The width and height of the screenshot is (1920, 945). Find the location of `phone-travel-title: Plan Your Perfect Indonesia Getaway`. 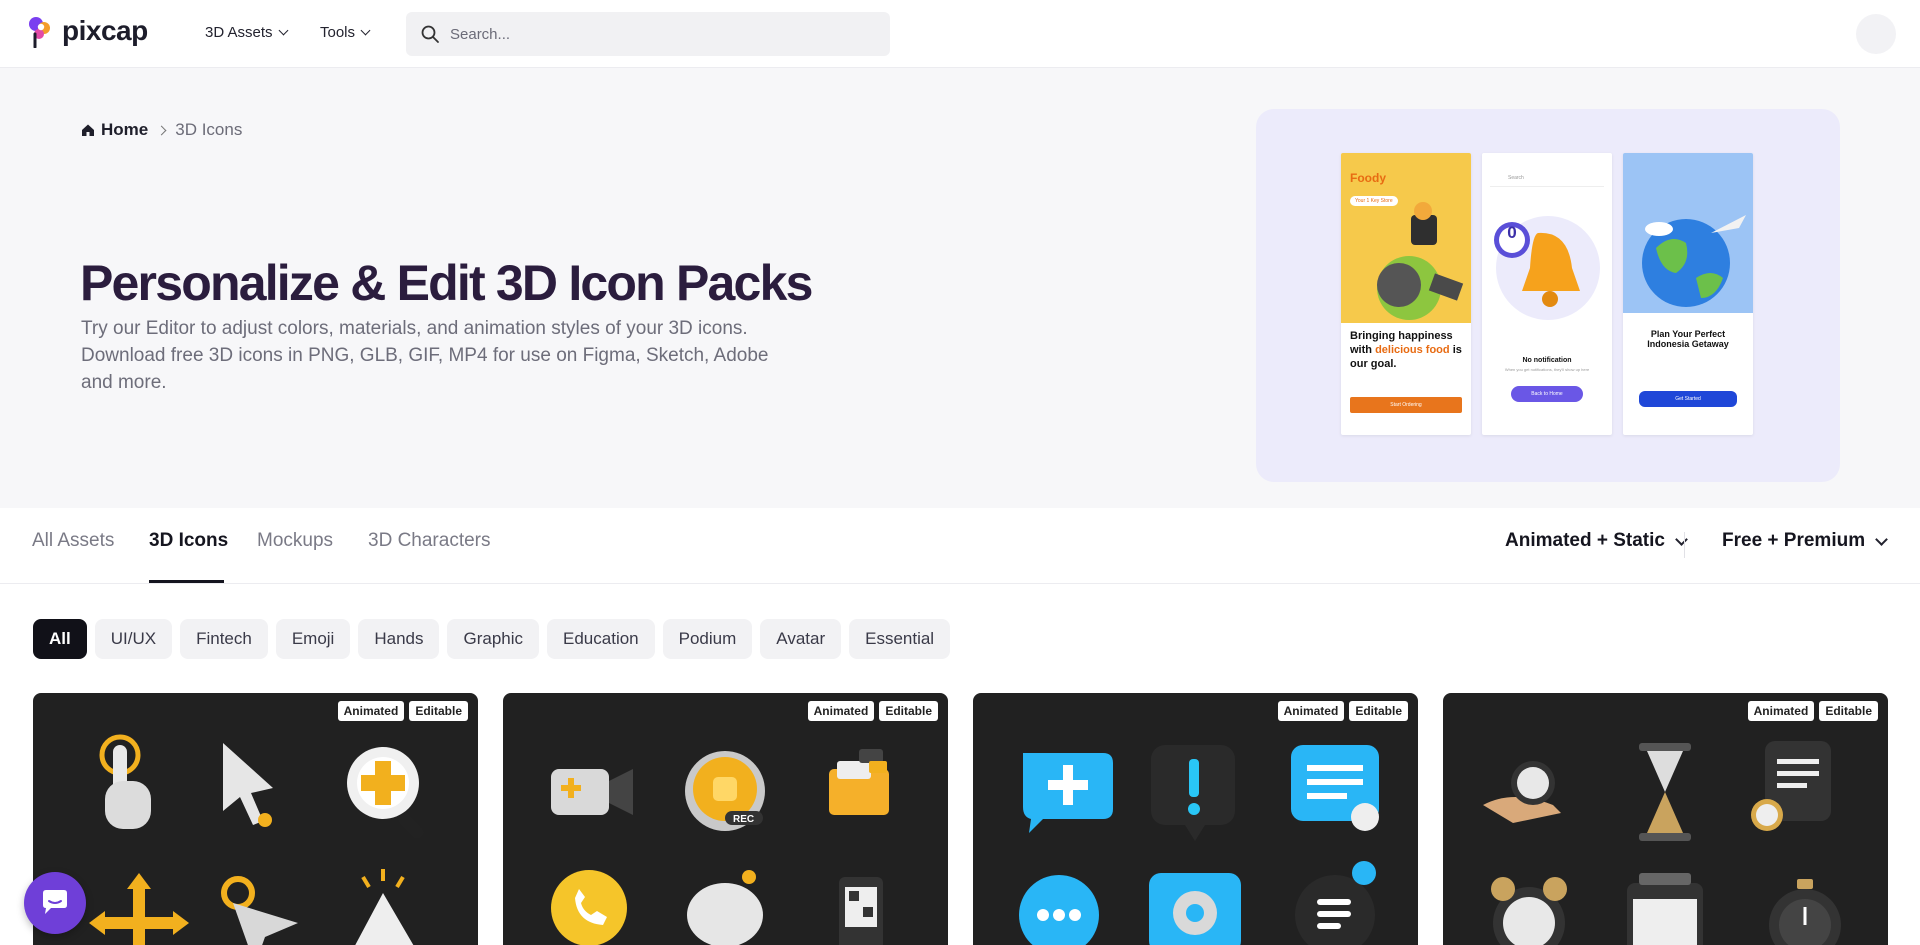

phone-travel-title: Plan Your Perfect Indonesia Getaway is located at coordinates (1688, 339).